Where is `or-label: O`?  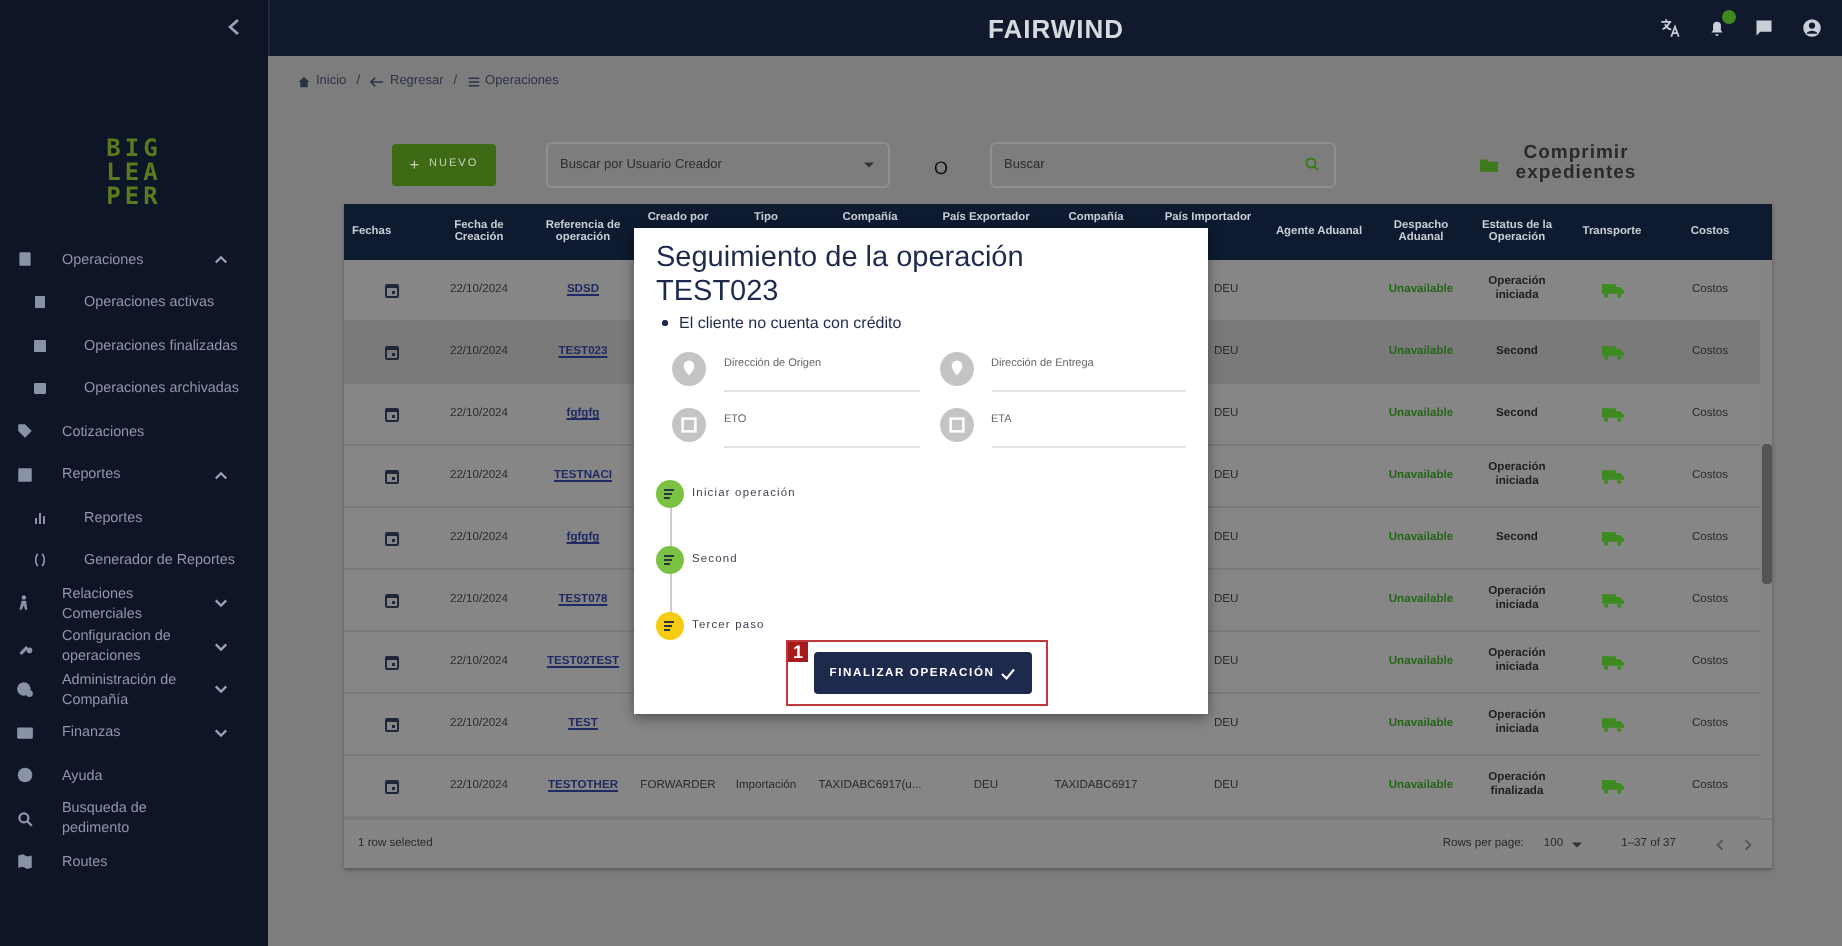 or-label: O is located at coordinates (941, 167).